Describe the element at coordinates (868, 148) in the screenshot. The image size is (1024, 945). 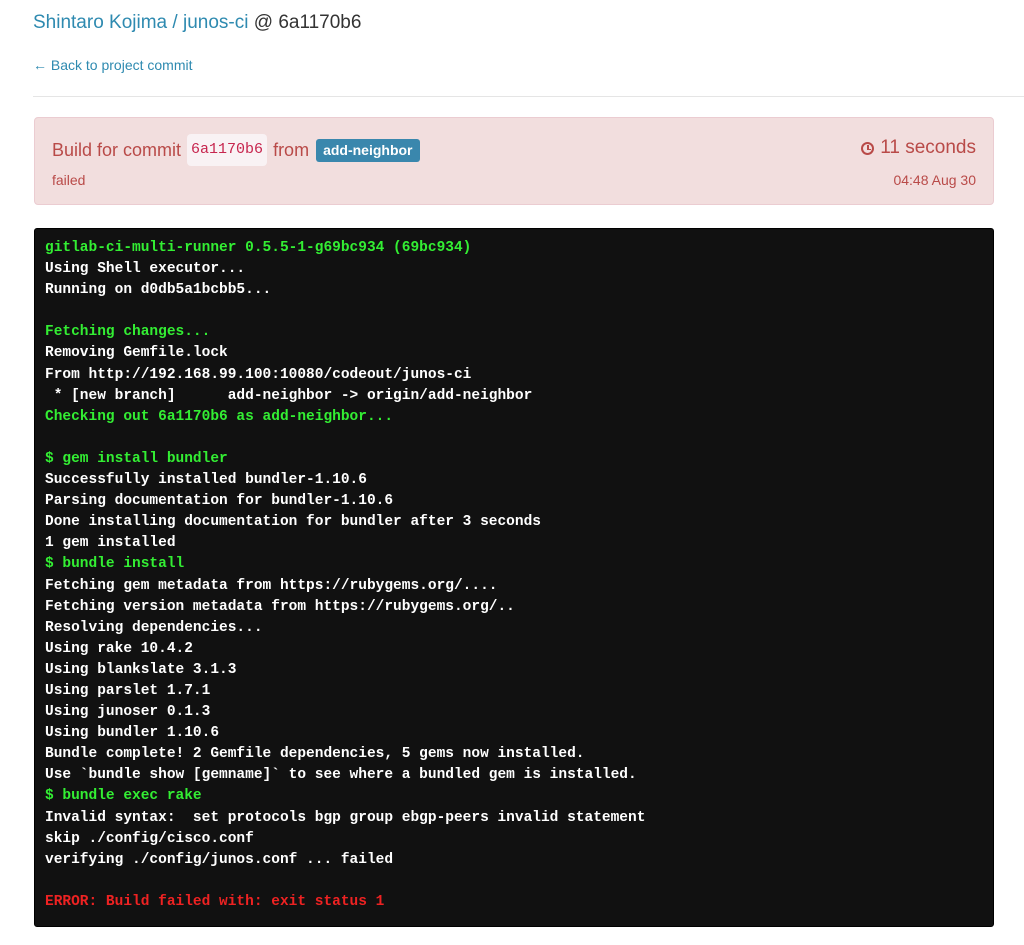
I see `clock-icon` at that location.